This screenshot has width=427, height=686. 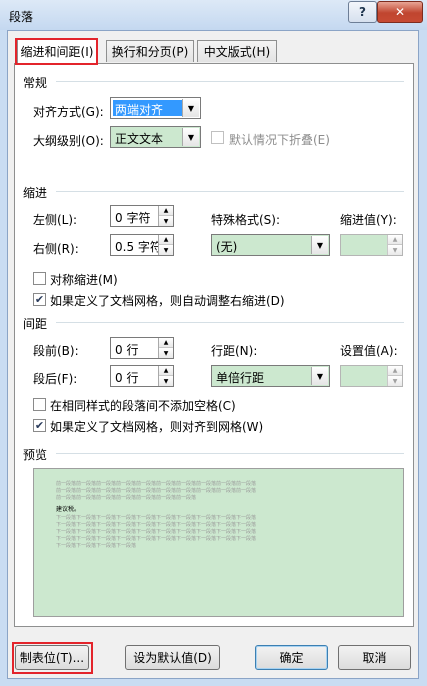 I want to click on tabs-button-highlight-box, so click(x=52, y=658).